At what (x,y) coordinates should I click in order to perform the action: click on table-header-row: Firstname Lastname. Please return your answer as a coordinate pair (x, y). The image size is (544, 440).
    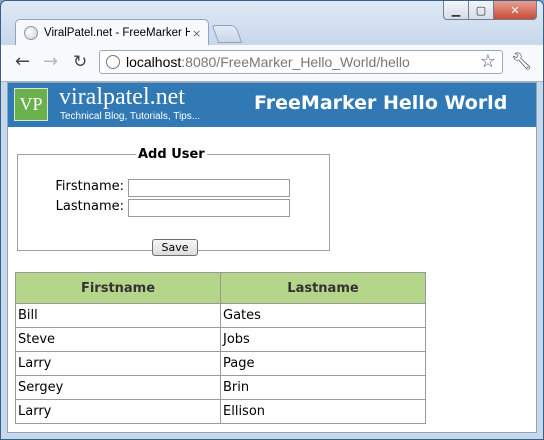
    Looking at the image, I should click on (220, 288).